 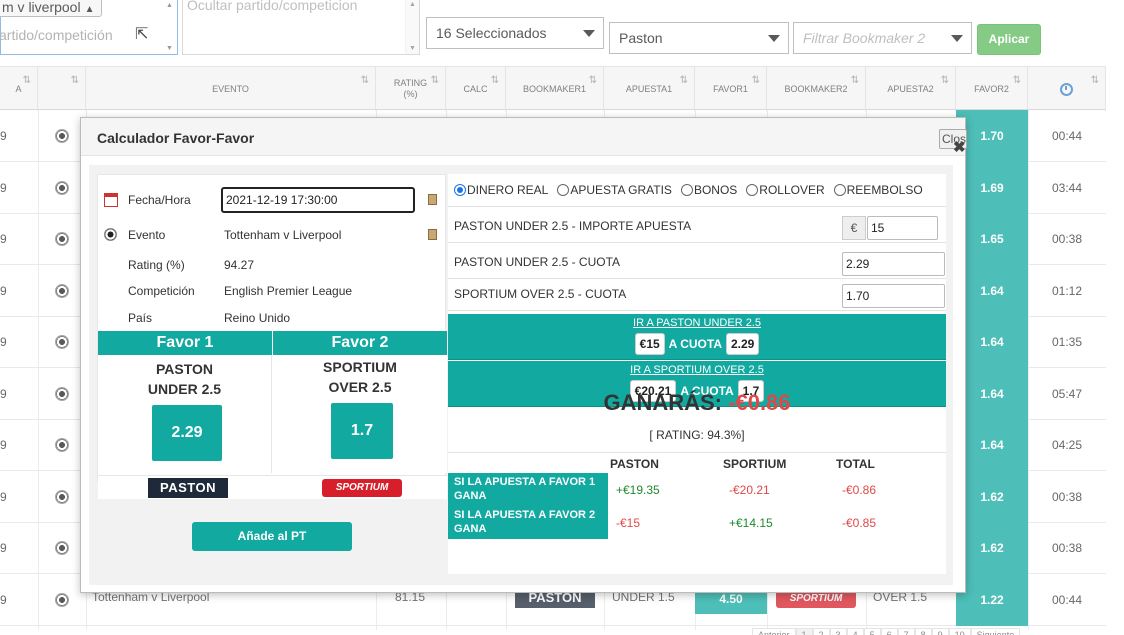 What do you see at coordinates (362, 488) in the screenshot?
I see `sportium-logo: SPORTIUM` at bounding box center [362, 488].